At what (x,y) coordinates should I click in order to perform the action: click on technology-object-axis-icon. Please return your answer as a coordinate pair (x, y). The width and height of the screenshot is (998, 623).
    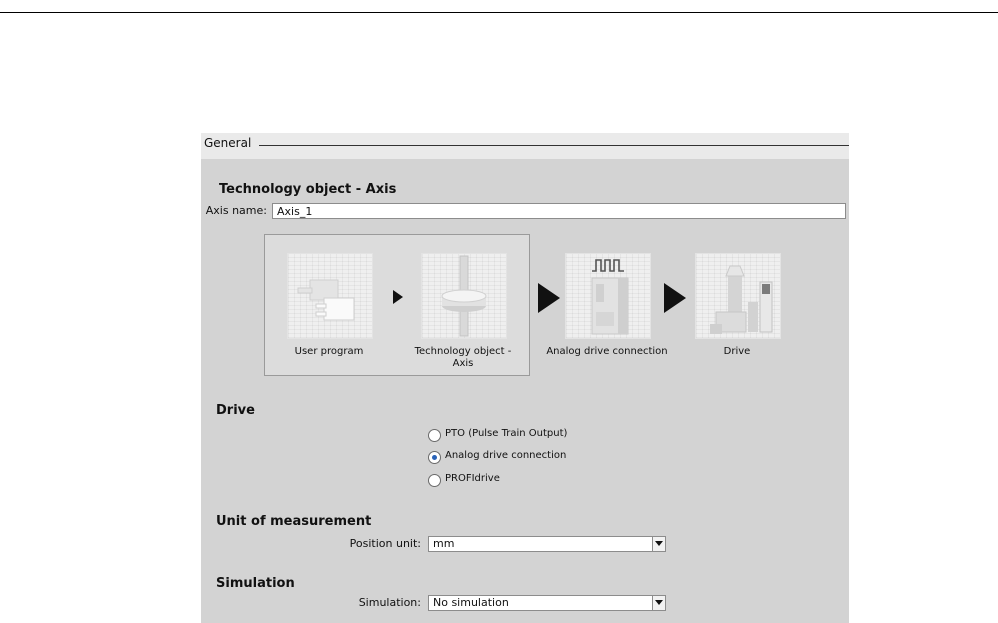
    Looking at the image, I should click on (464, 296).